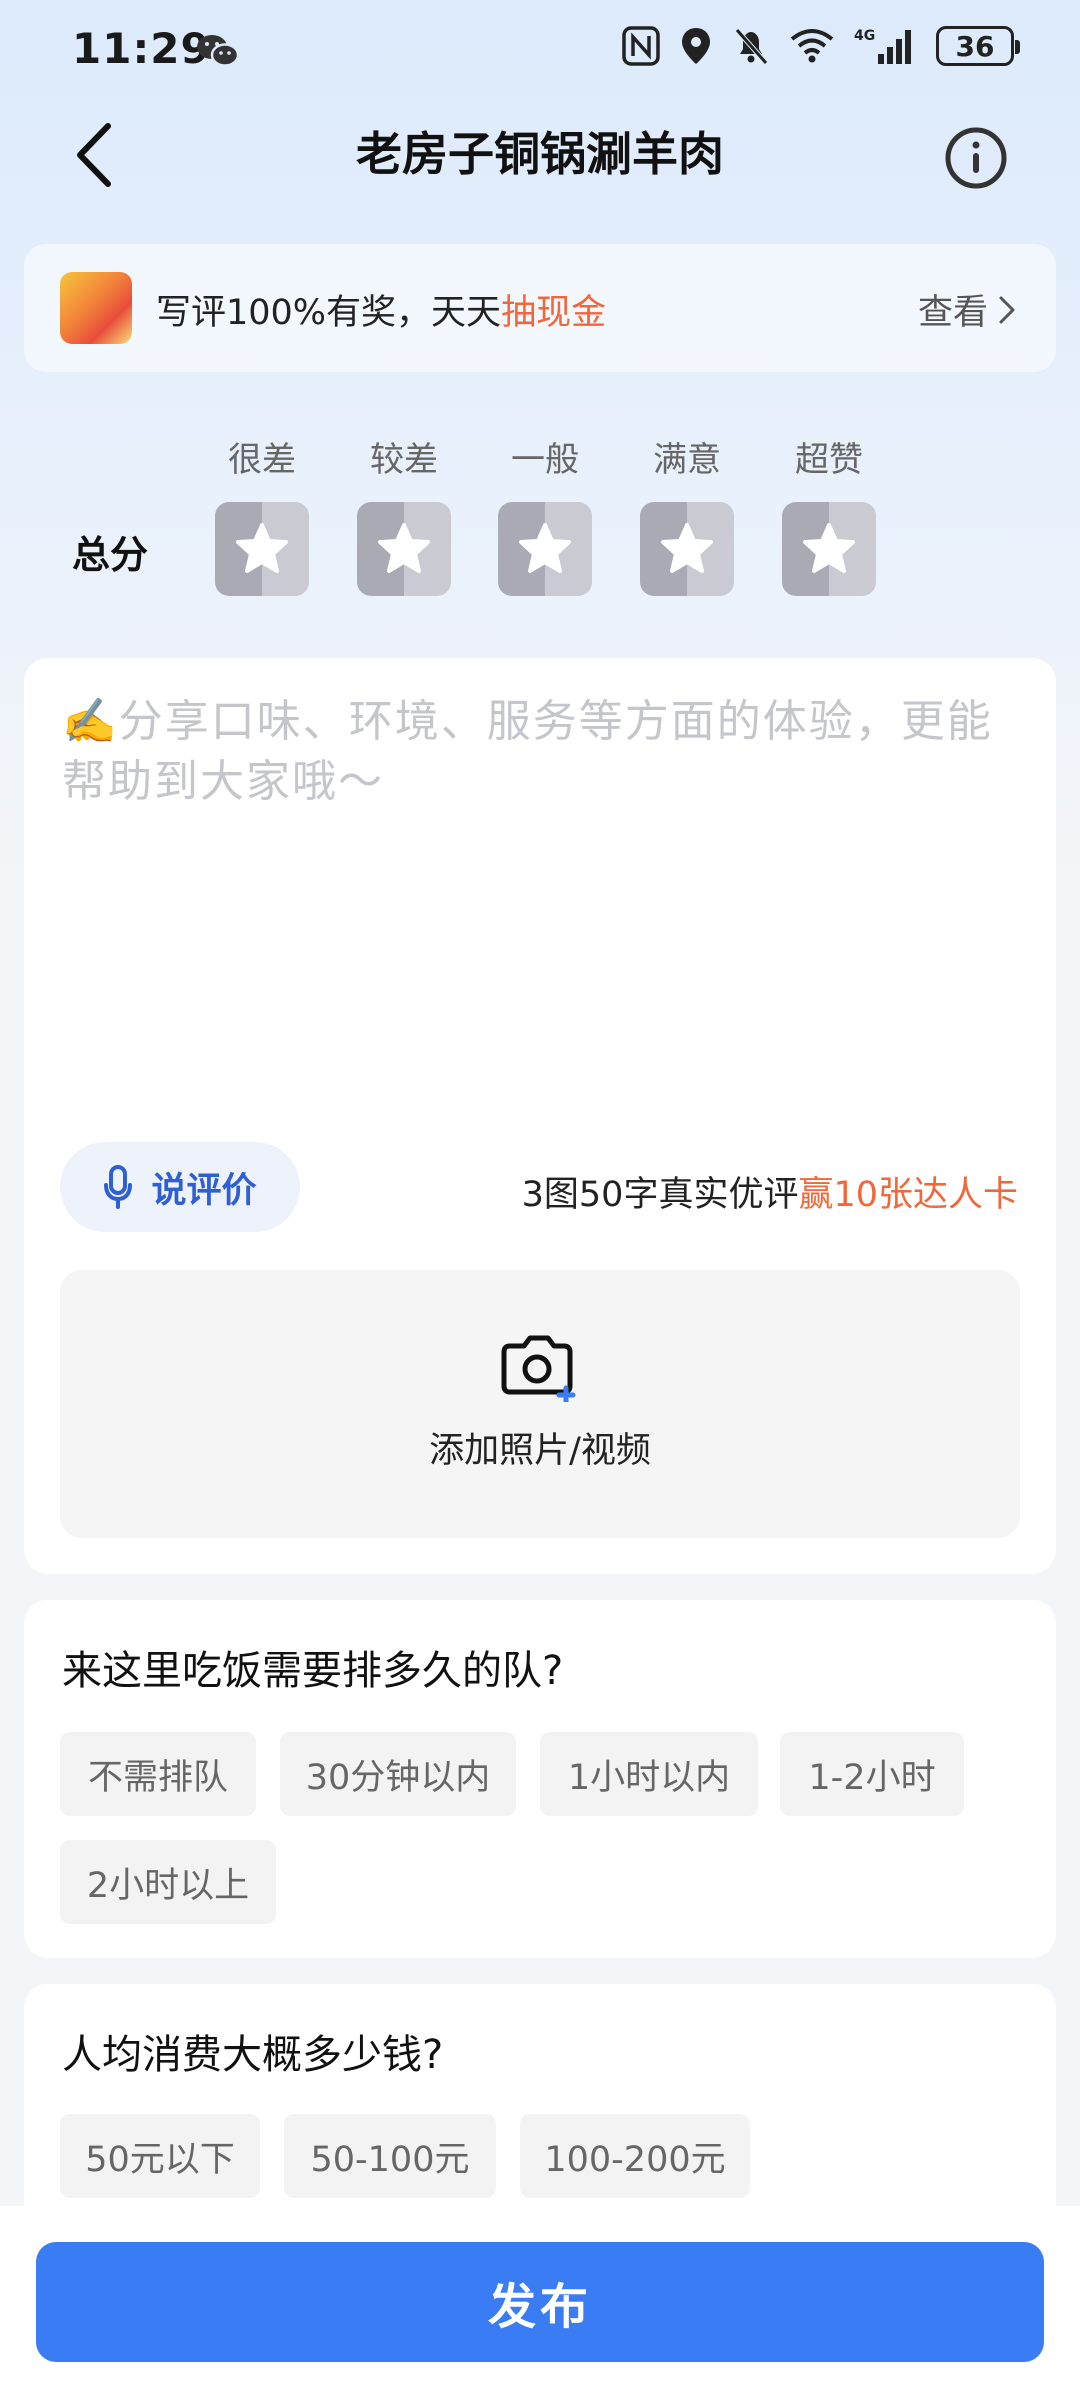 This screenshot has height=2400, width=1080. I want to click on queue-option-chip: 1小时以内, so click(649, 1774).